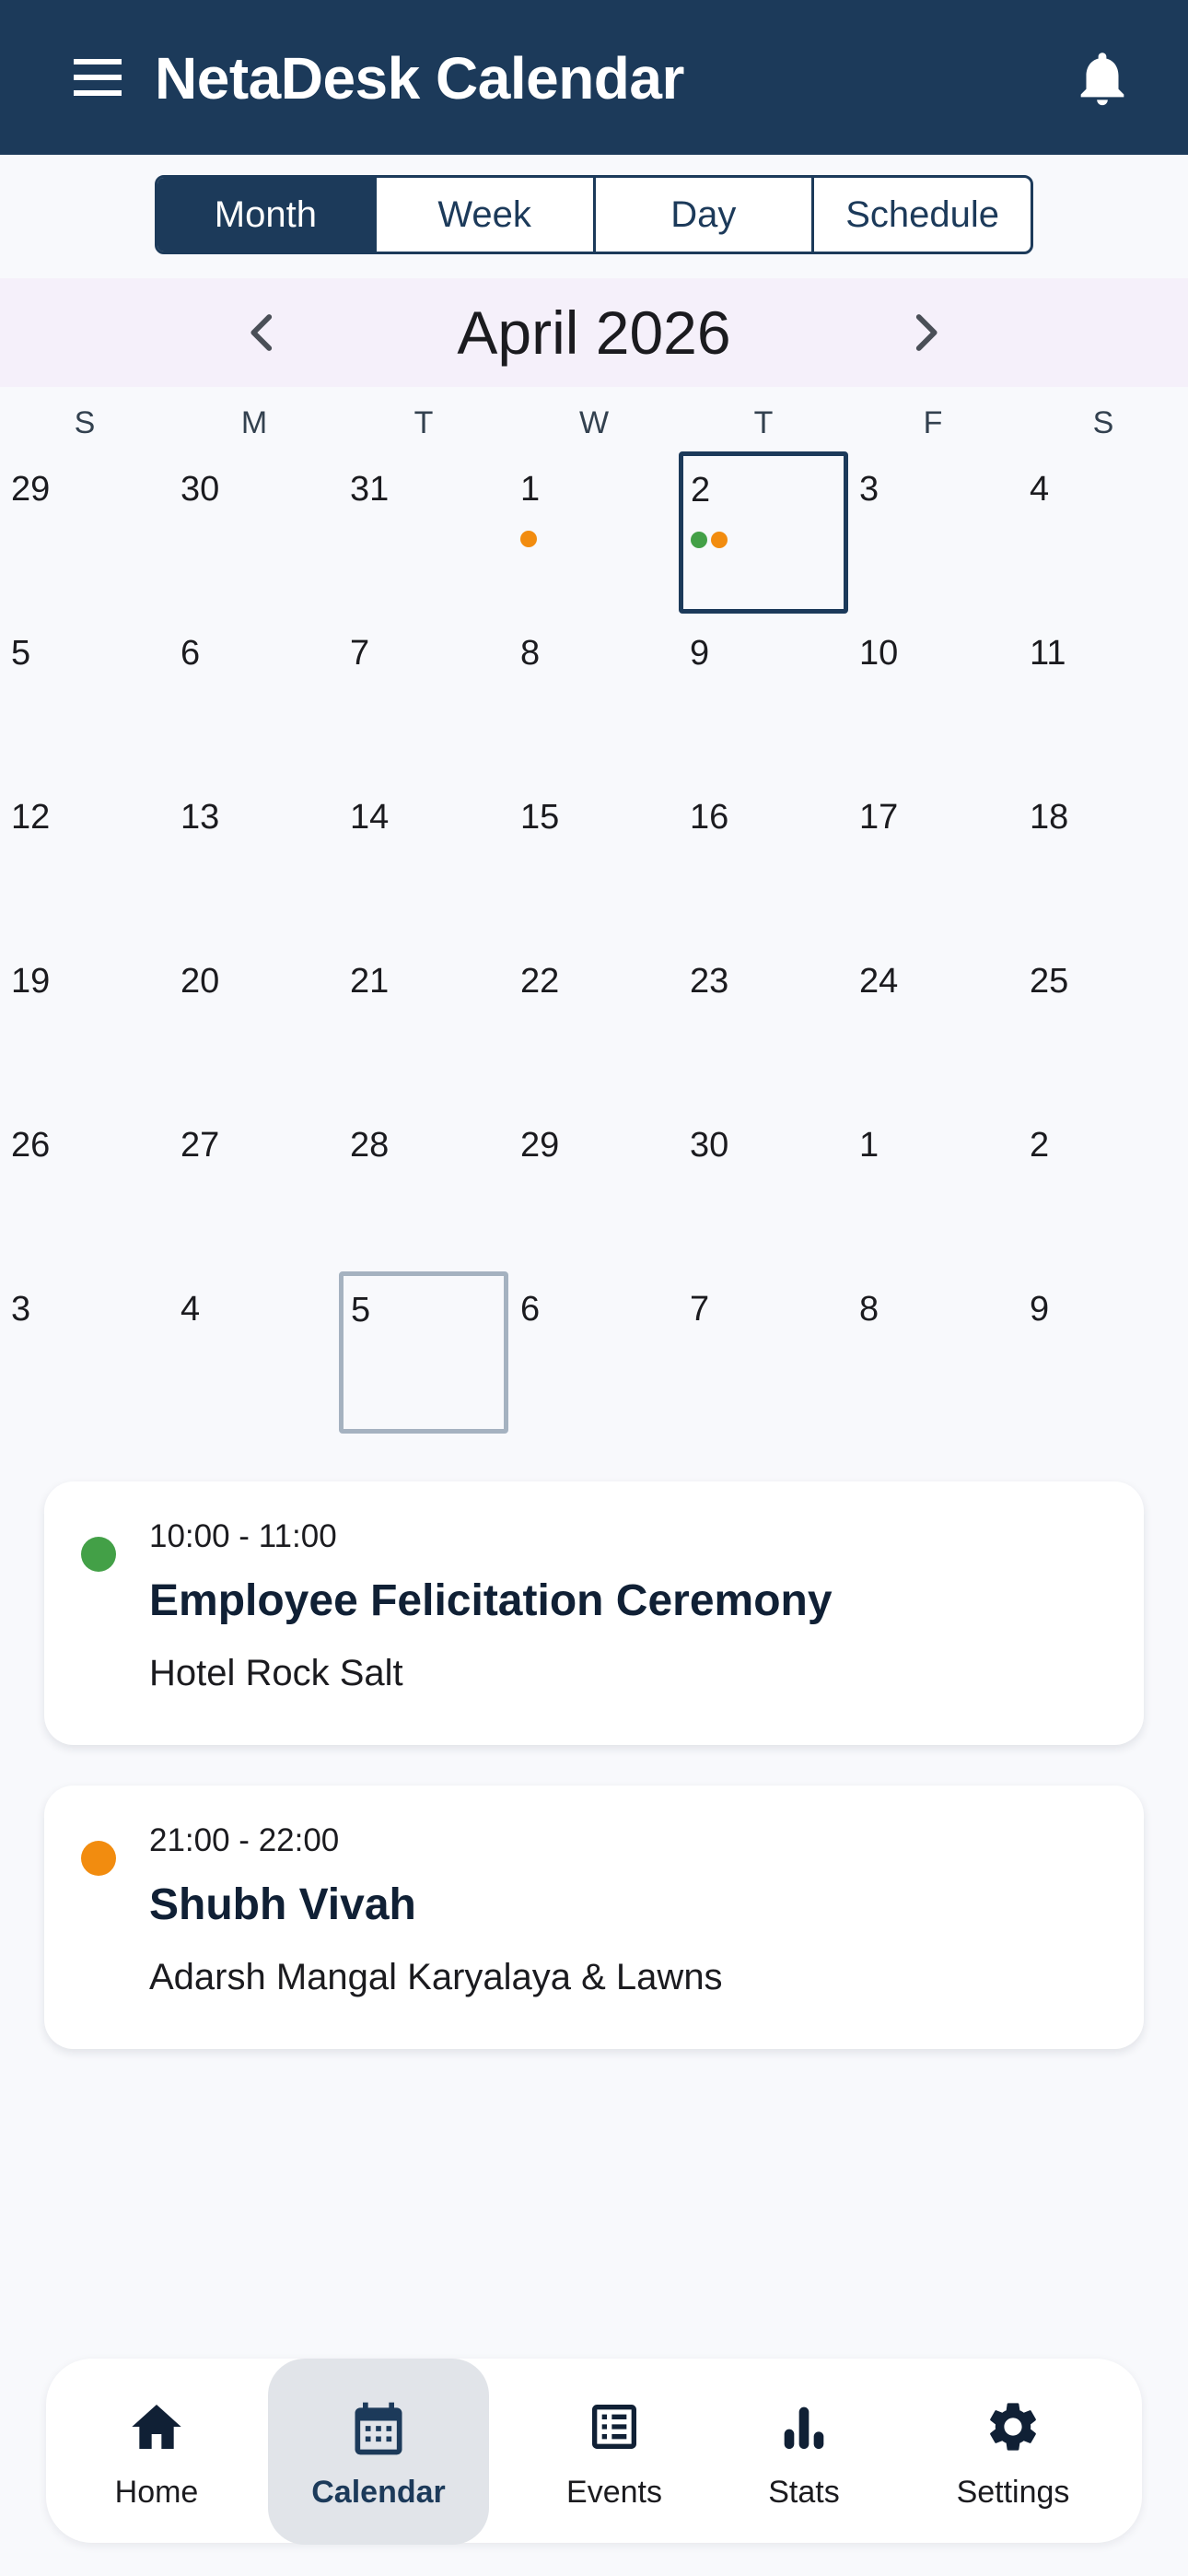 The height and width of the screenshot is (2576, 1188). What do you see at coordinates (254, 1024) in the screenshot?
I see `day-cell: 20` at bounding box center [254, 1024].